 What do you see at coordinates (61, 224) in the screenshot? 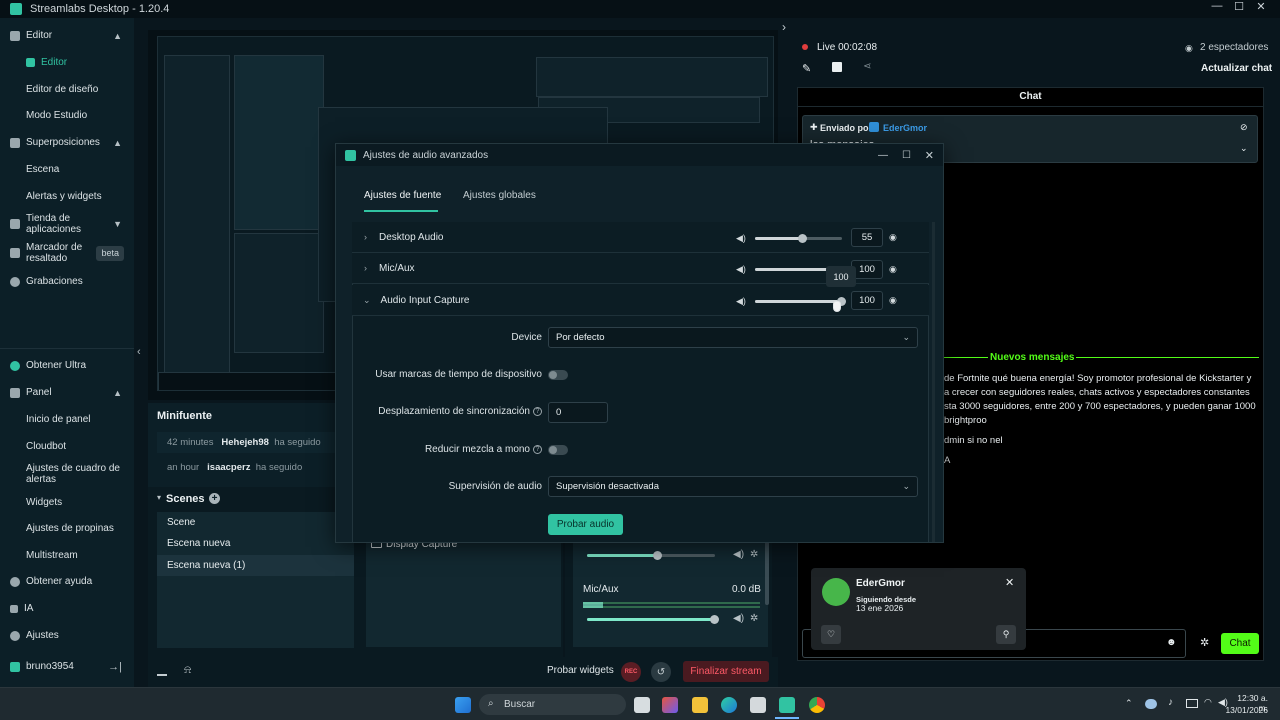
I see `sidebar-item-app-store: Tienda de aplicaciones ▼` at bounding box center [61, 224].